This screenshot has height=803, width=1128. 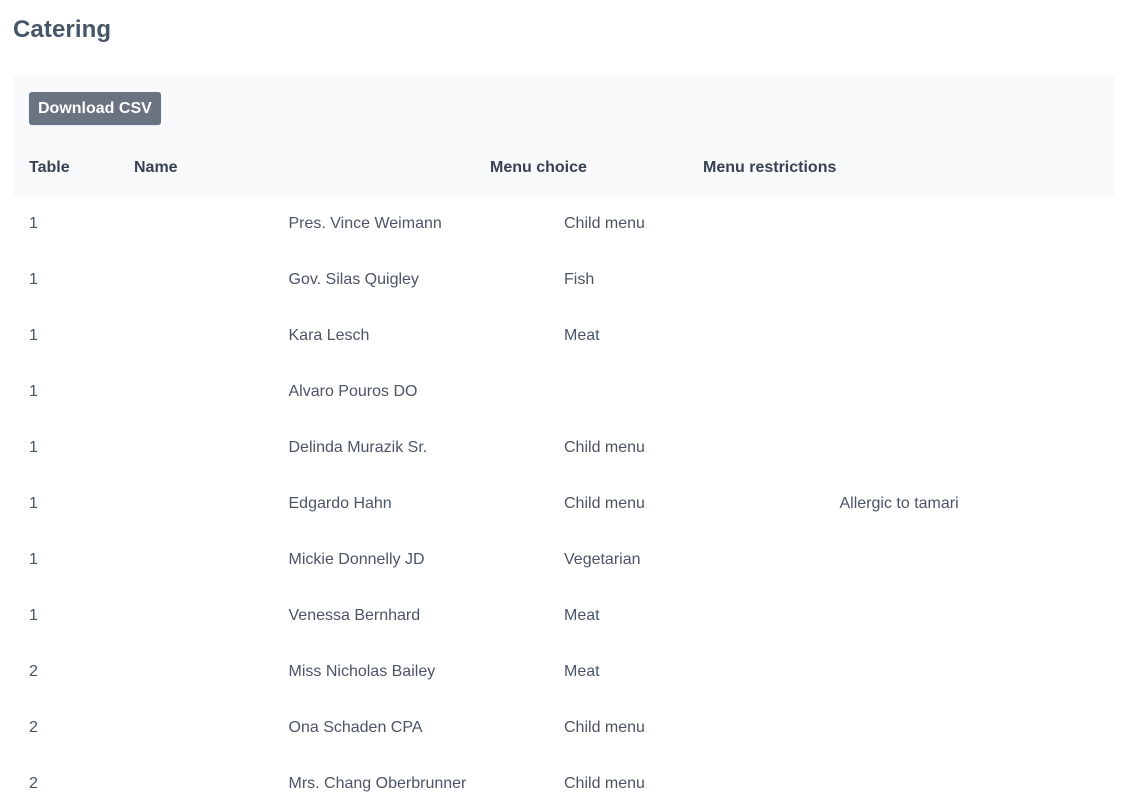 I want to click on table-row: 2 Mrs. Chang Oberbrunner Child menu, so click(x=564, y=779).